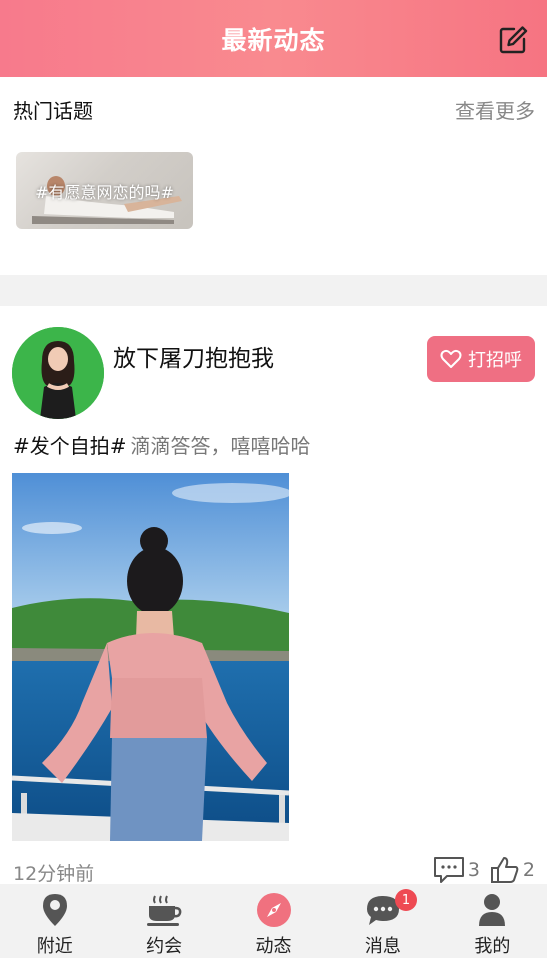  I want to click on nav-item-nearby: 附近, so click(54, 921).